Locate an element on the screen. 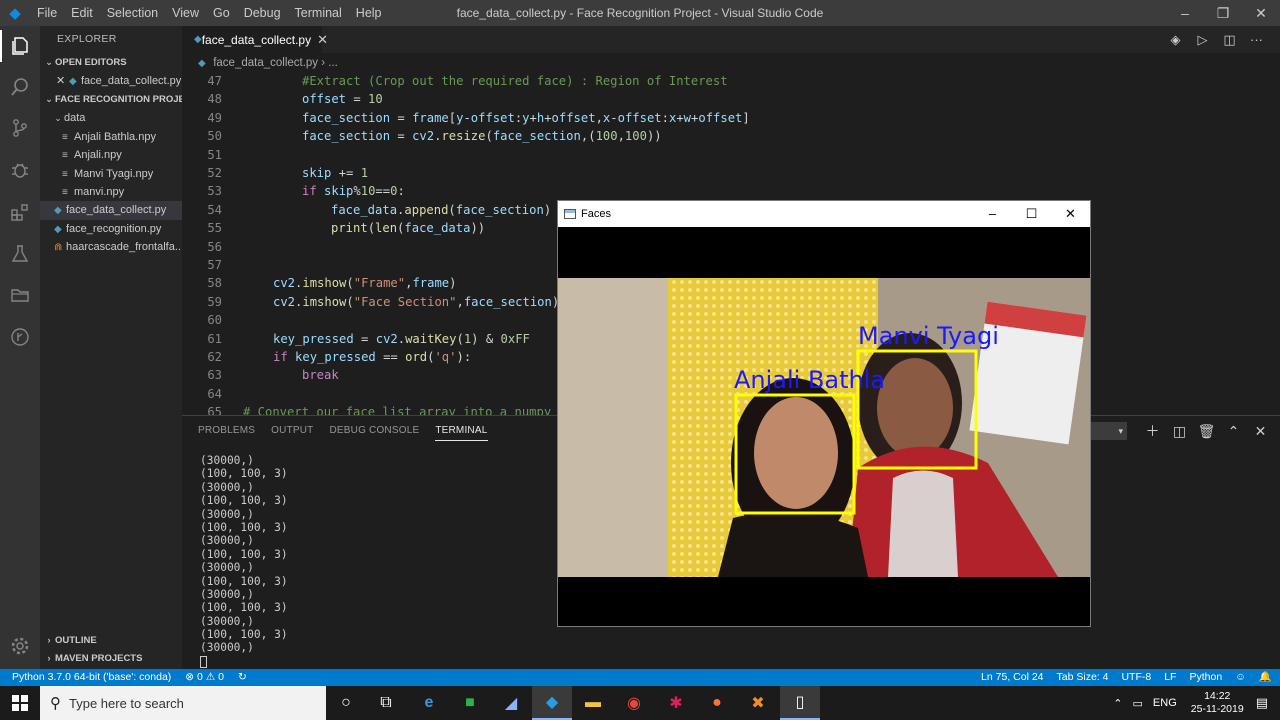 The height and width of the screenshot is (720, 1280). breadcrumb-file: face_data_collect.py is located at coordinates (265, 63).